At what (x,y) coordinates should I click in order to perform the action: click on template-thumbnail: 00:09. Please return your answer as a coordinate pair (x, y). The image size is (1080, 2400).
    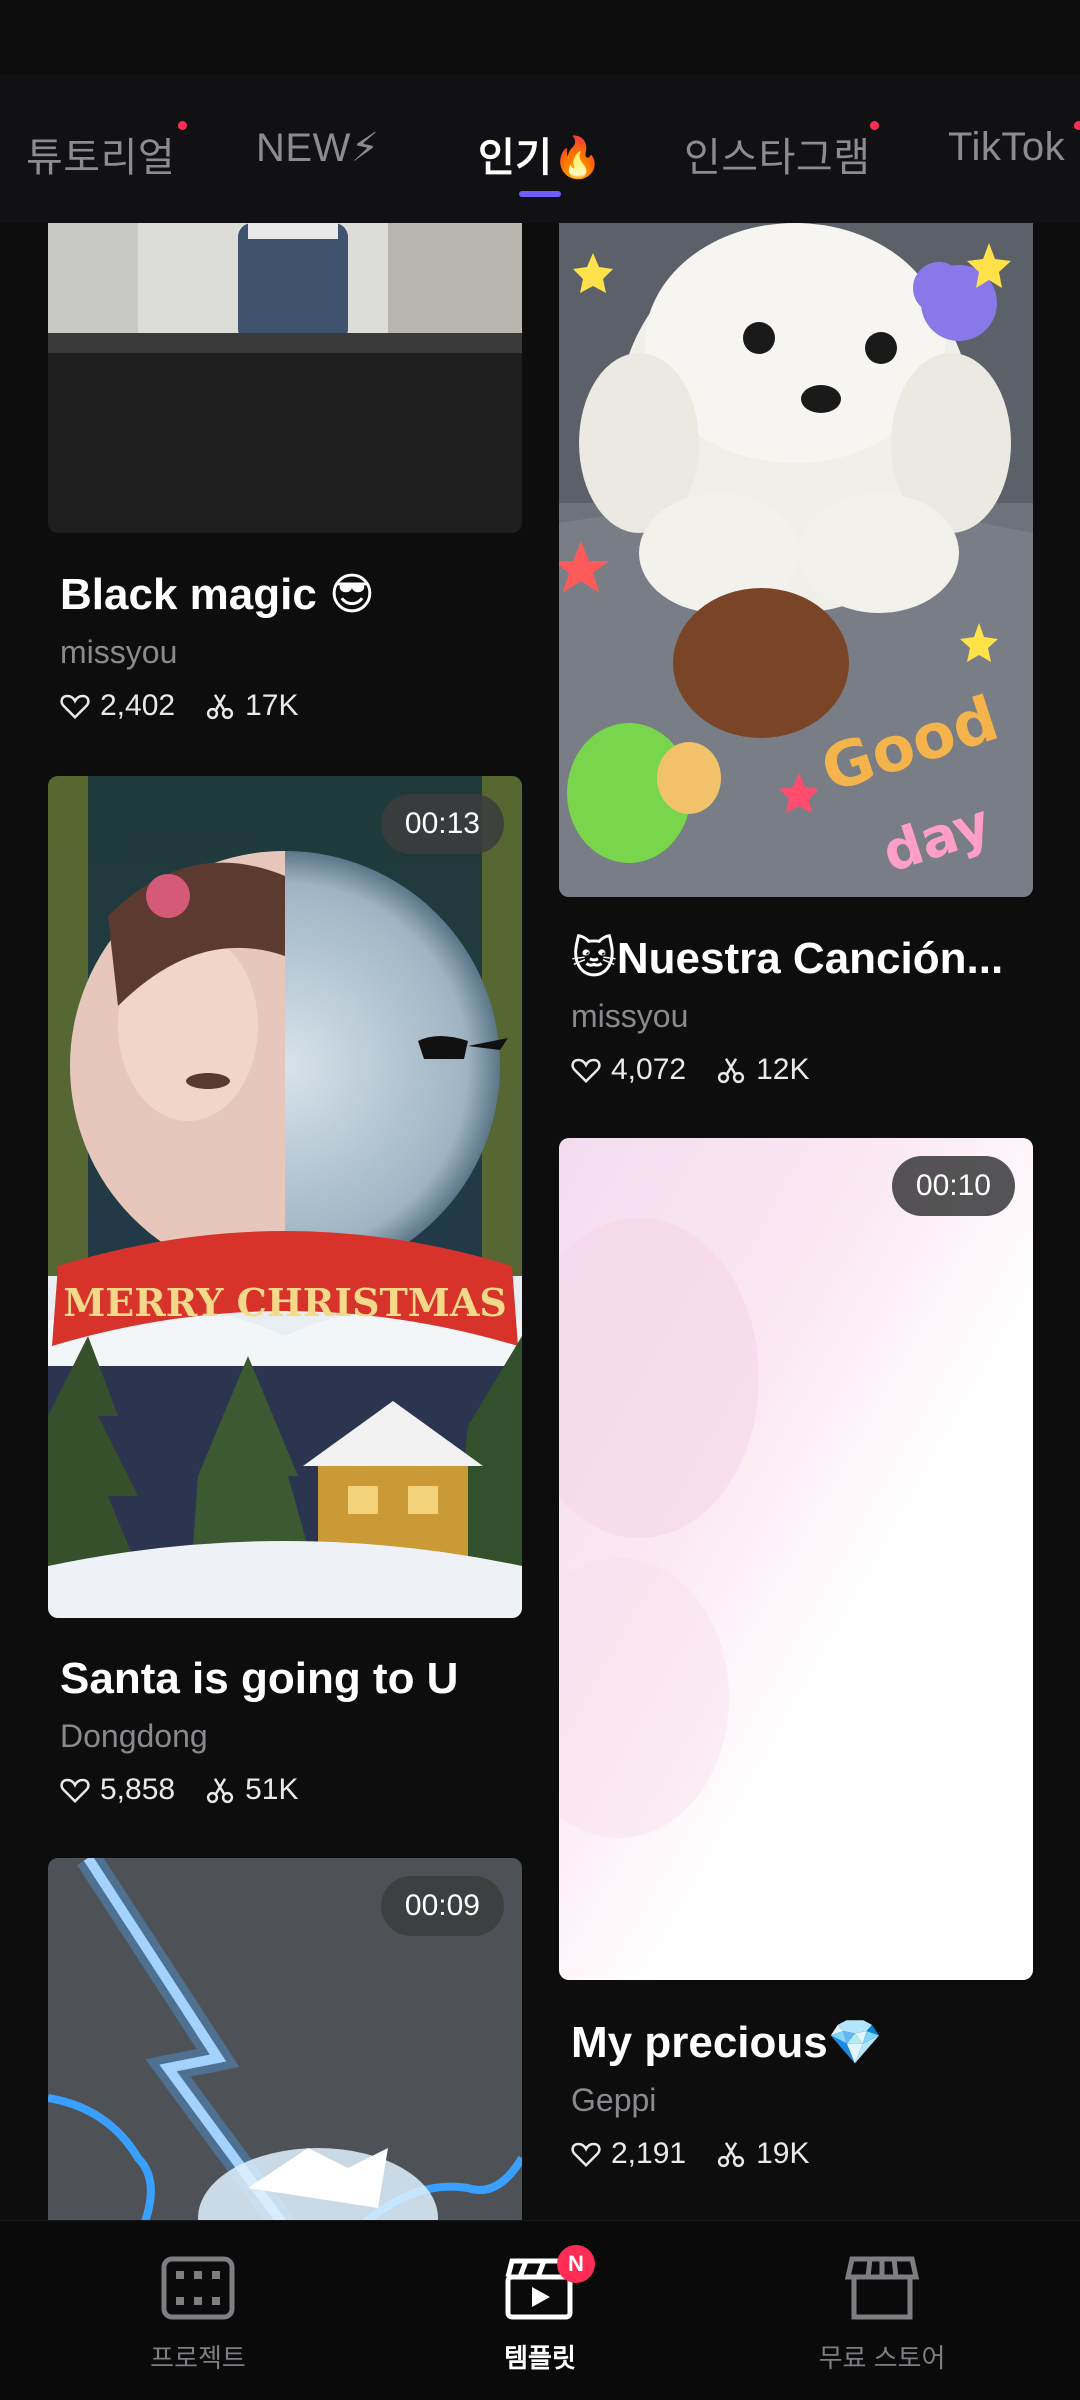
    Looking at the image, I should click on (285, 2039).